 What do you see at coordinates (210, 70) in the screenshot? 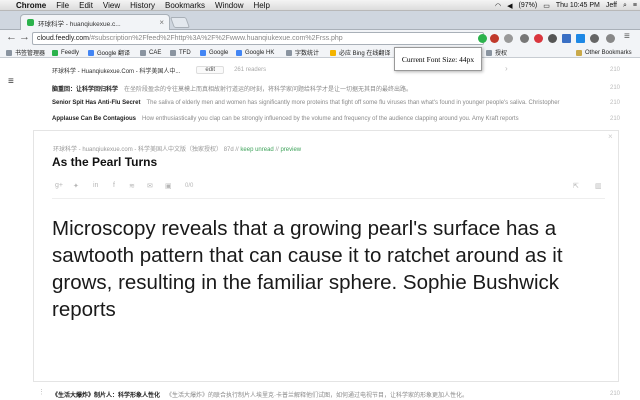
I see `feed-edit-button: edit` at bounding box center [210, 70].